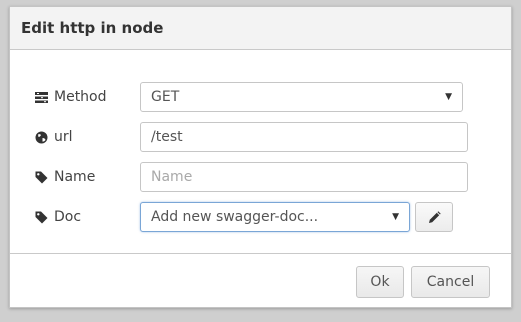 Image resolution: width=521 pixels, height=322 pixels. I want to click on cancel-button: Cancel, so click(450, 282).